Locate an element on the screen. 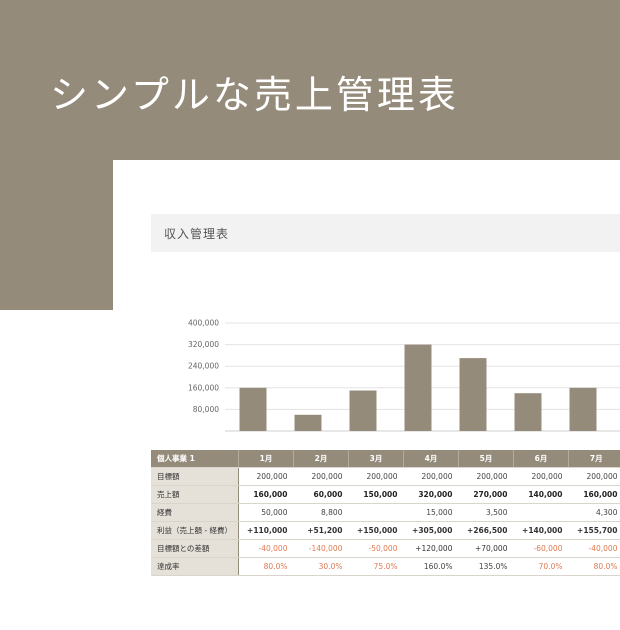 This screenshot has height=630, width=620. row-label: 目標額との差額 is located at coordinates (195, 548).